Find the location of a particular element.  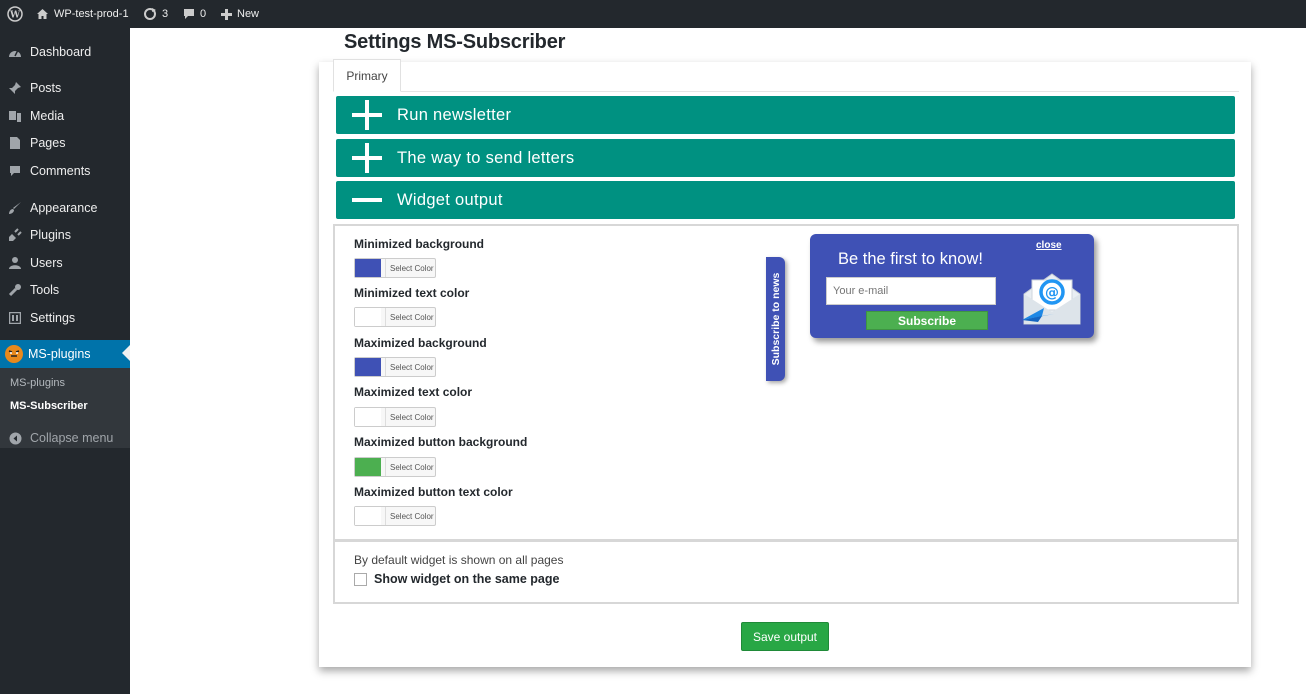

collapse-menu-label: Collapse menu is located at coordinates (72, 438).